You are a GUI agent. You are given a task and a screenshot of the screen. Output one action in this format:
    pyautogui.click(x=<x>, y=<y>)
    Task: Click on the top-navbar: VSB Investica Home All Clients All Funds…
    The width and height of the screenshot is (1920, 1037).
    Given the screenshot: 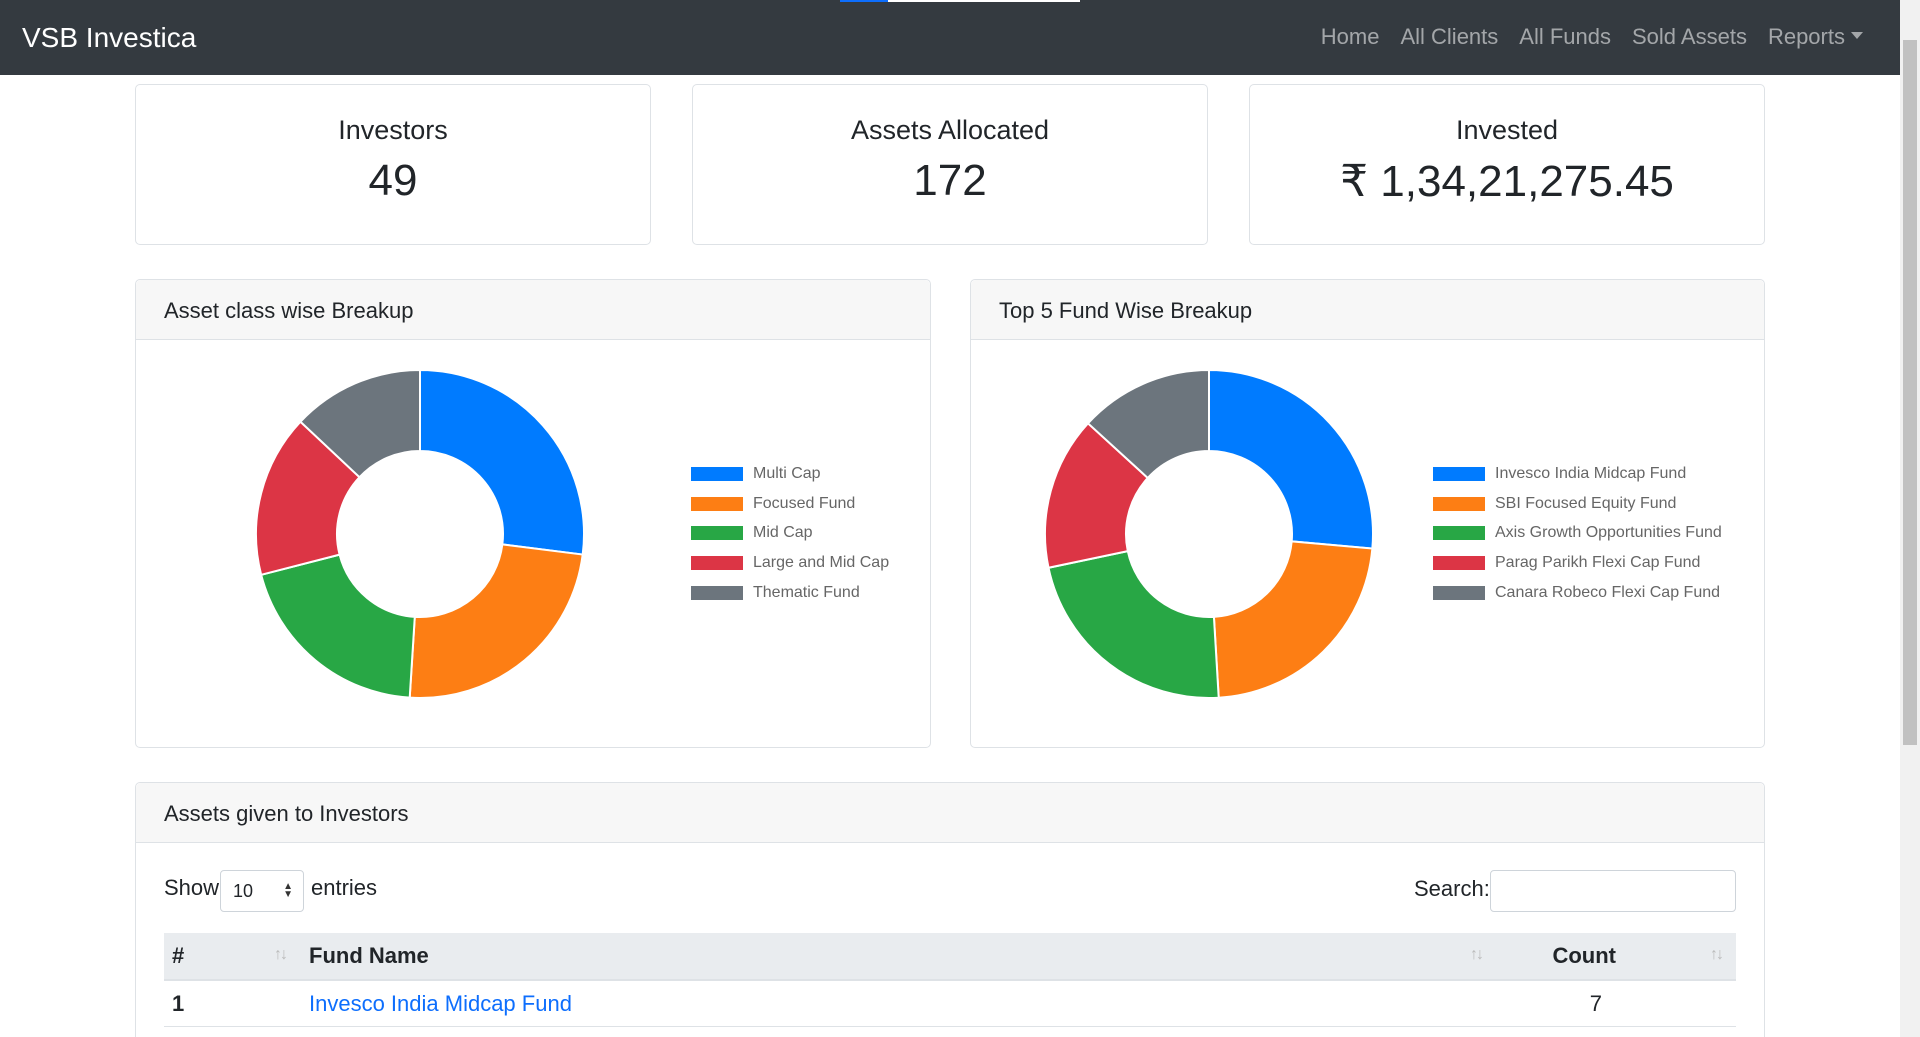 What is the action you would take?
    pyautogui.click(x=950, y=37)
    